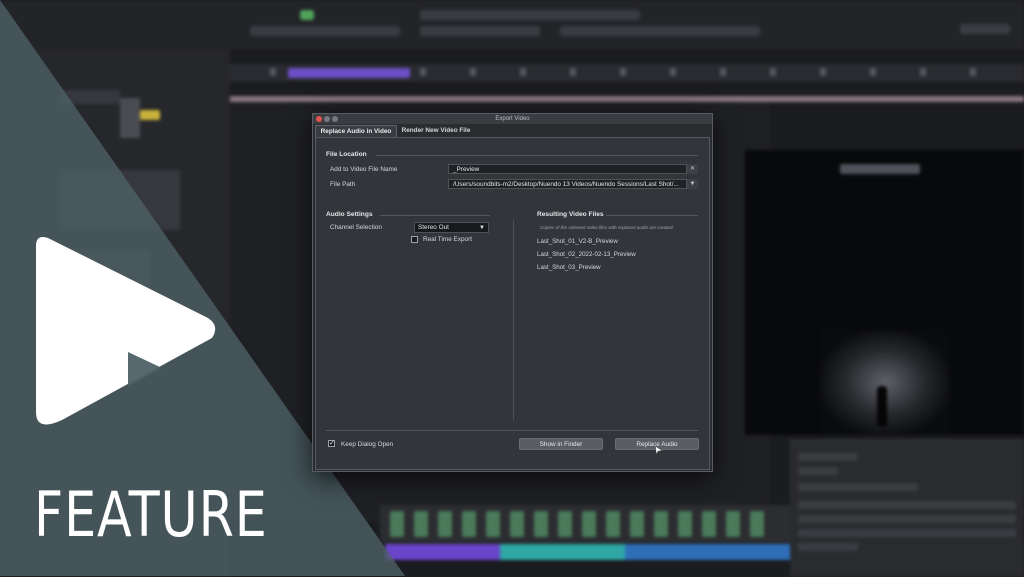 This screenshot has height=577, width=1024. Describe the element at coordinates (586, 254) in the screenshot. I see `result-file-item: Last_Shot_02_2022-02-13_Preview` at that location.